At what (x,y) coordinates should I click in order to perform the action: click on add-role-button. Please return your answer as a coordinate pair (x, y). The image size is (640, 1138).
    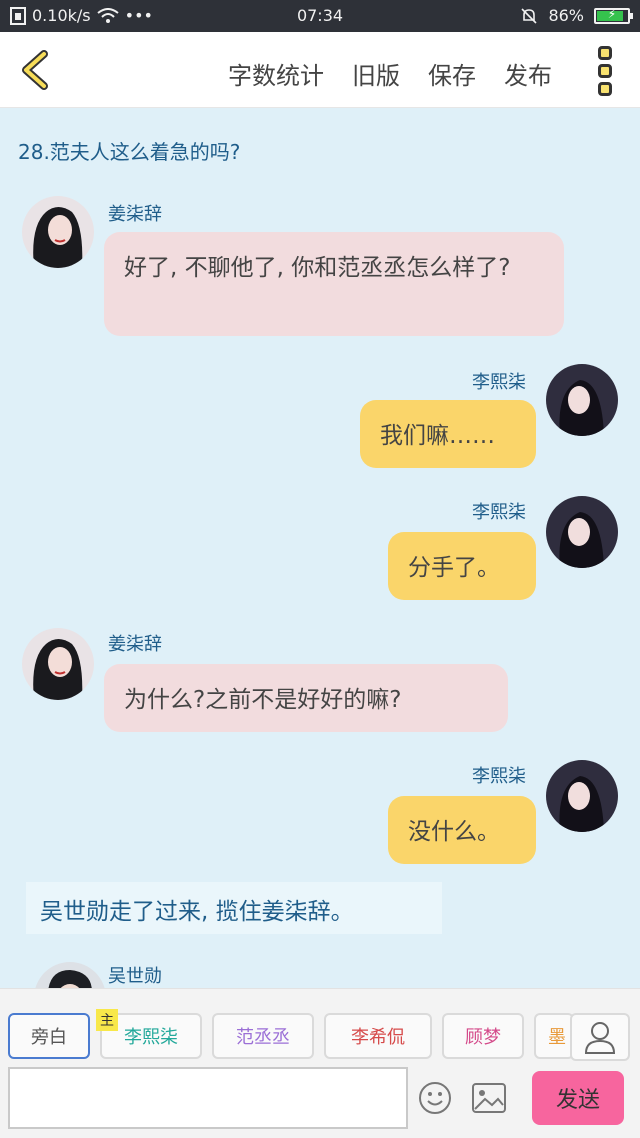
    Looking at the image, I should click on (600, 1037).